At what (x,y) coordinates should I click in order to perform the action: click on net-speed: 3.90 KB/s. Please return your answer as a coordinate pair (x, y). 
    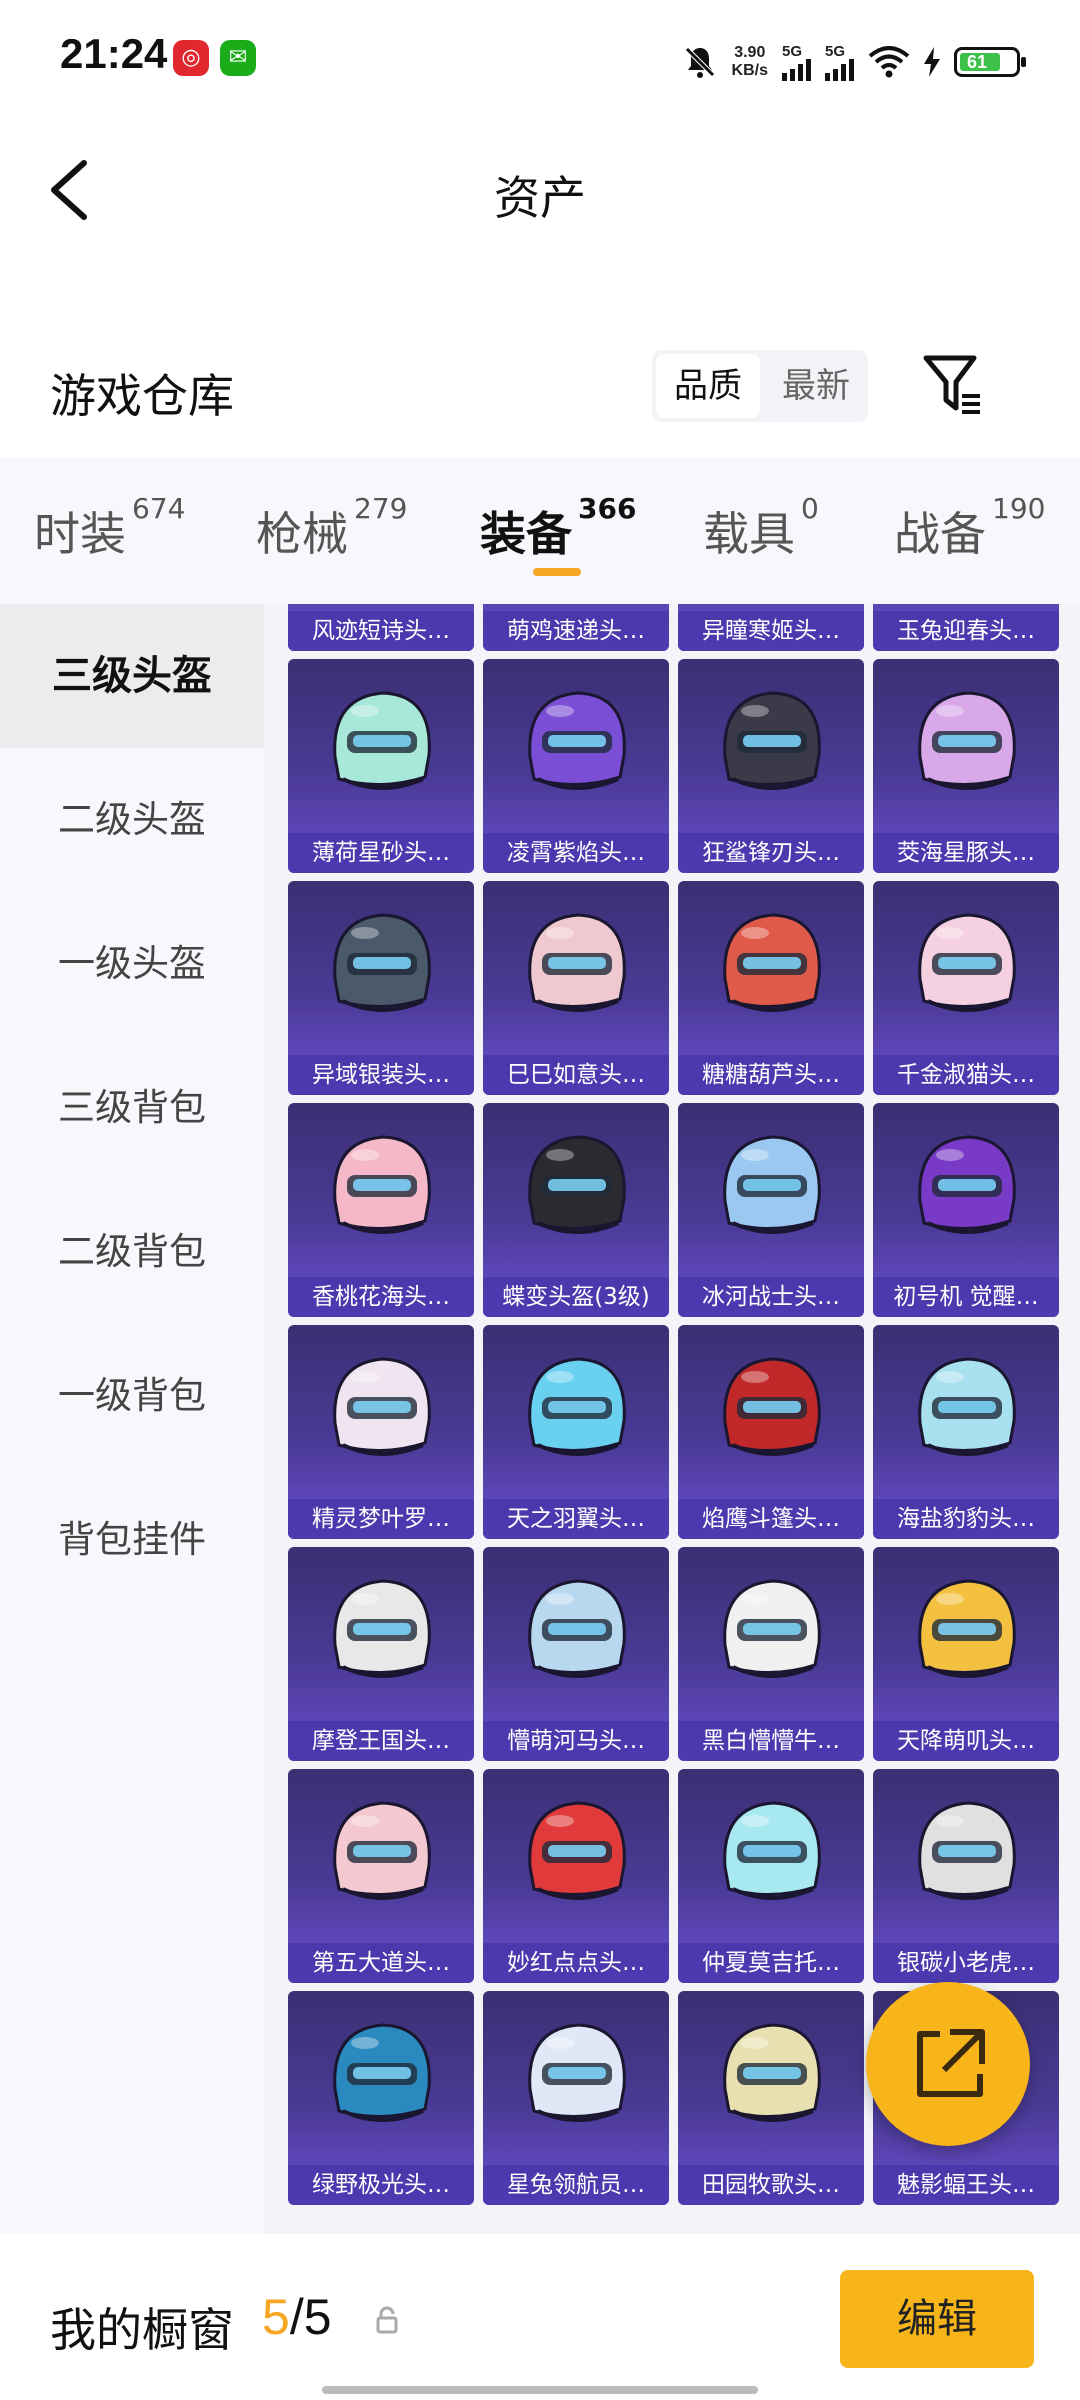
    Looking at the image, I should click on (750, 62).